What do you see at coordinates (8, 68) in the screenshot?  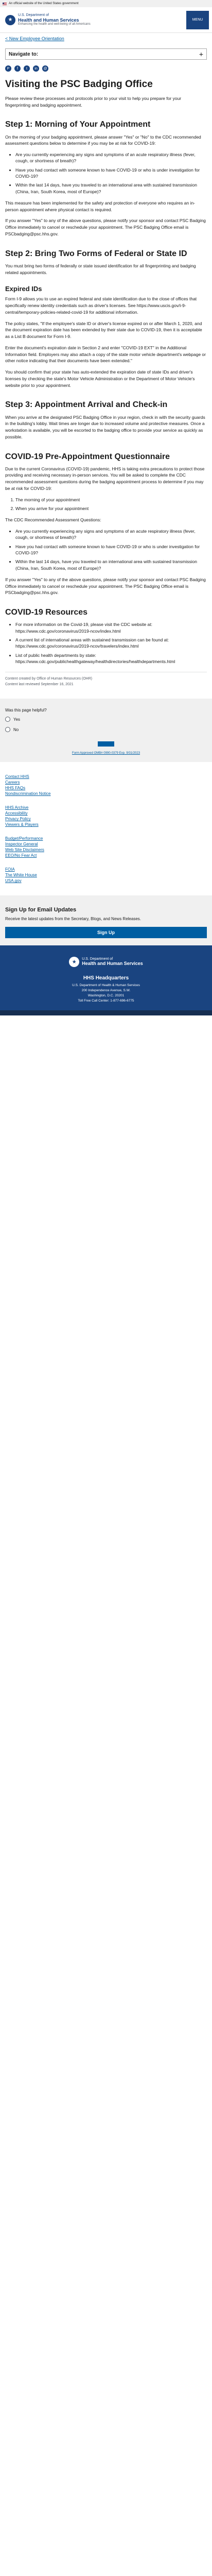 I see `print-icon: P` at bounding box center [8, 68].